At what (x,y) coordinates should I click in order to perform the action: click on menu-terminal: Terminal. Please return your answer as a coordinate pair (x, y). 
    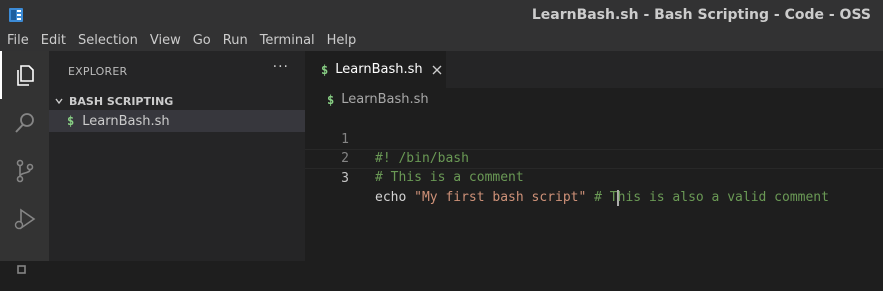
    Looking at the image, I should click on (286, 40).